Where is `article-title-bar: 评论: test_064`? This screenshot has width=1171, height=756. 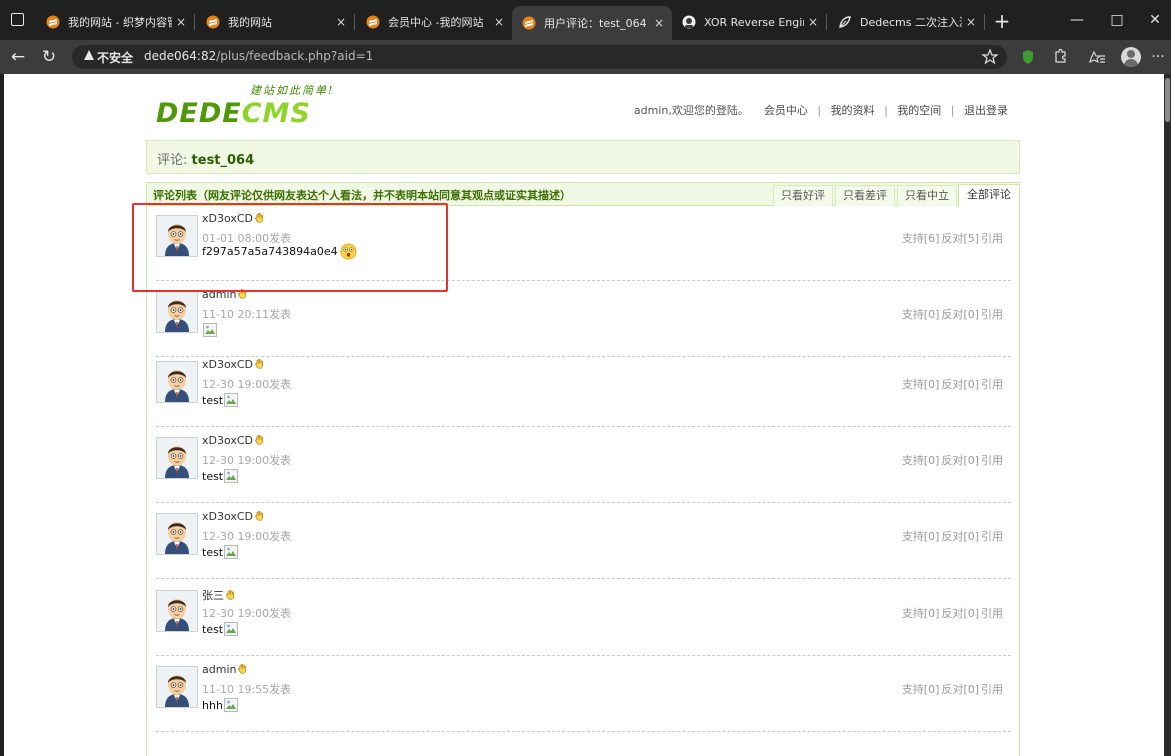 article-title-bar: 评论: test_064 is located at coordinates (583, 157).